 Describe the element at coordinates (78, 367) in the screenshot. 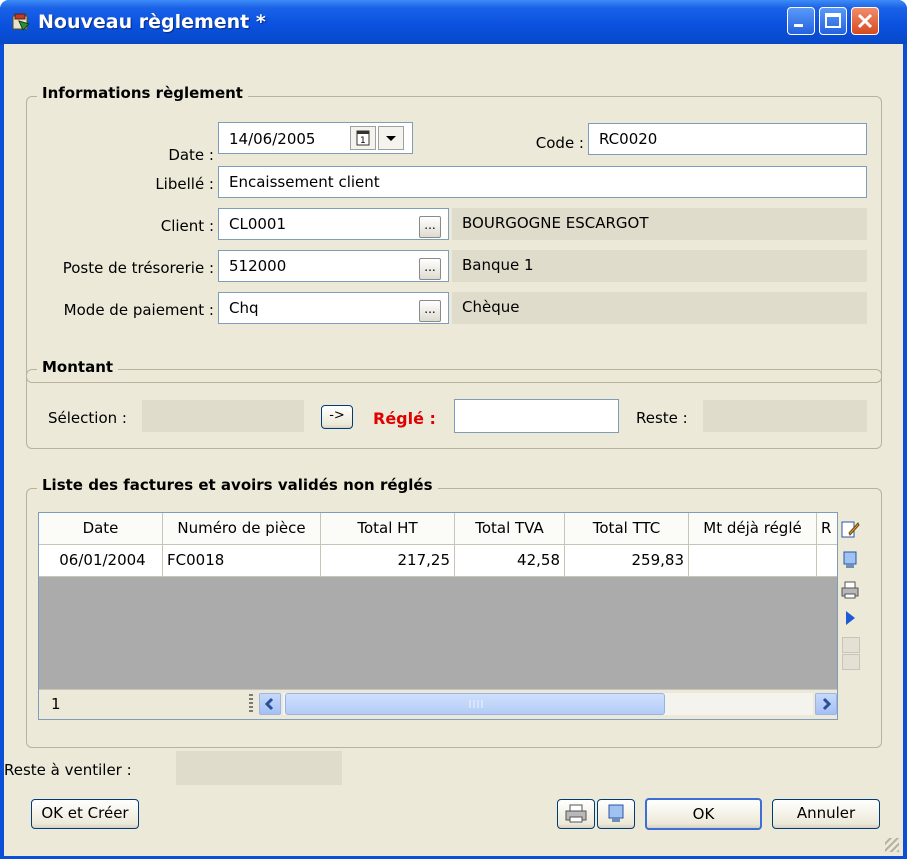

I see `montant-group-title: Montant` at that location.